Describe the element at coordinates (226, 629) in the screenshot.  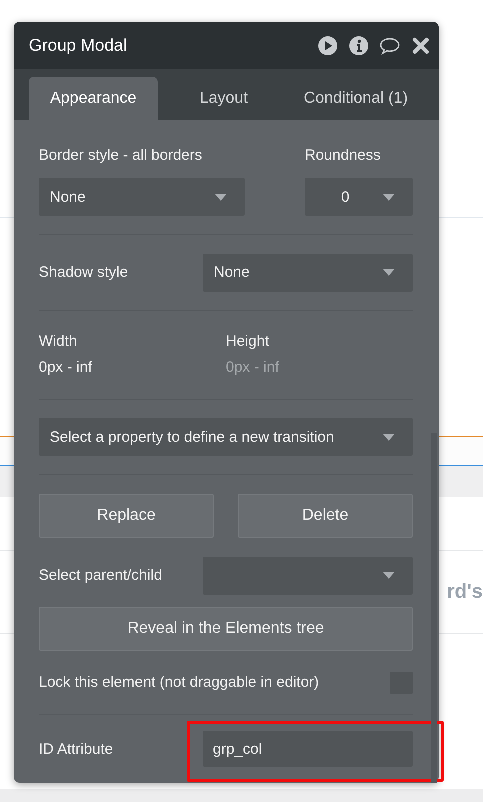
I see `reveal-button: Reveal in the Elements tree` at that location.